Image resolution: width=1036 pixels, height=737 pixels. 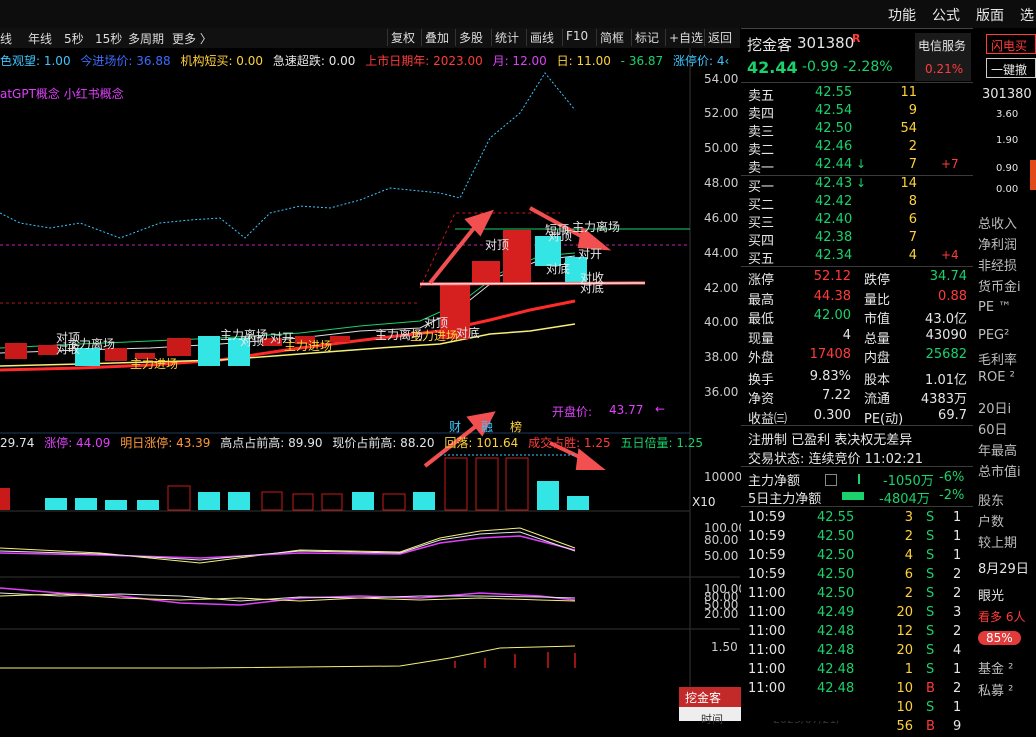 I want to click on stock-name: 挖金客, so click(x=770, y=45).